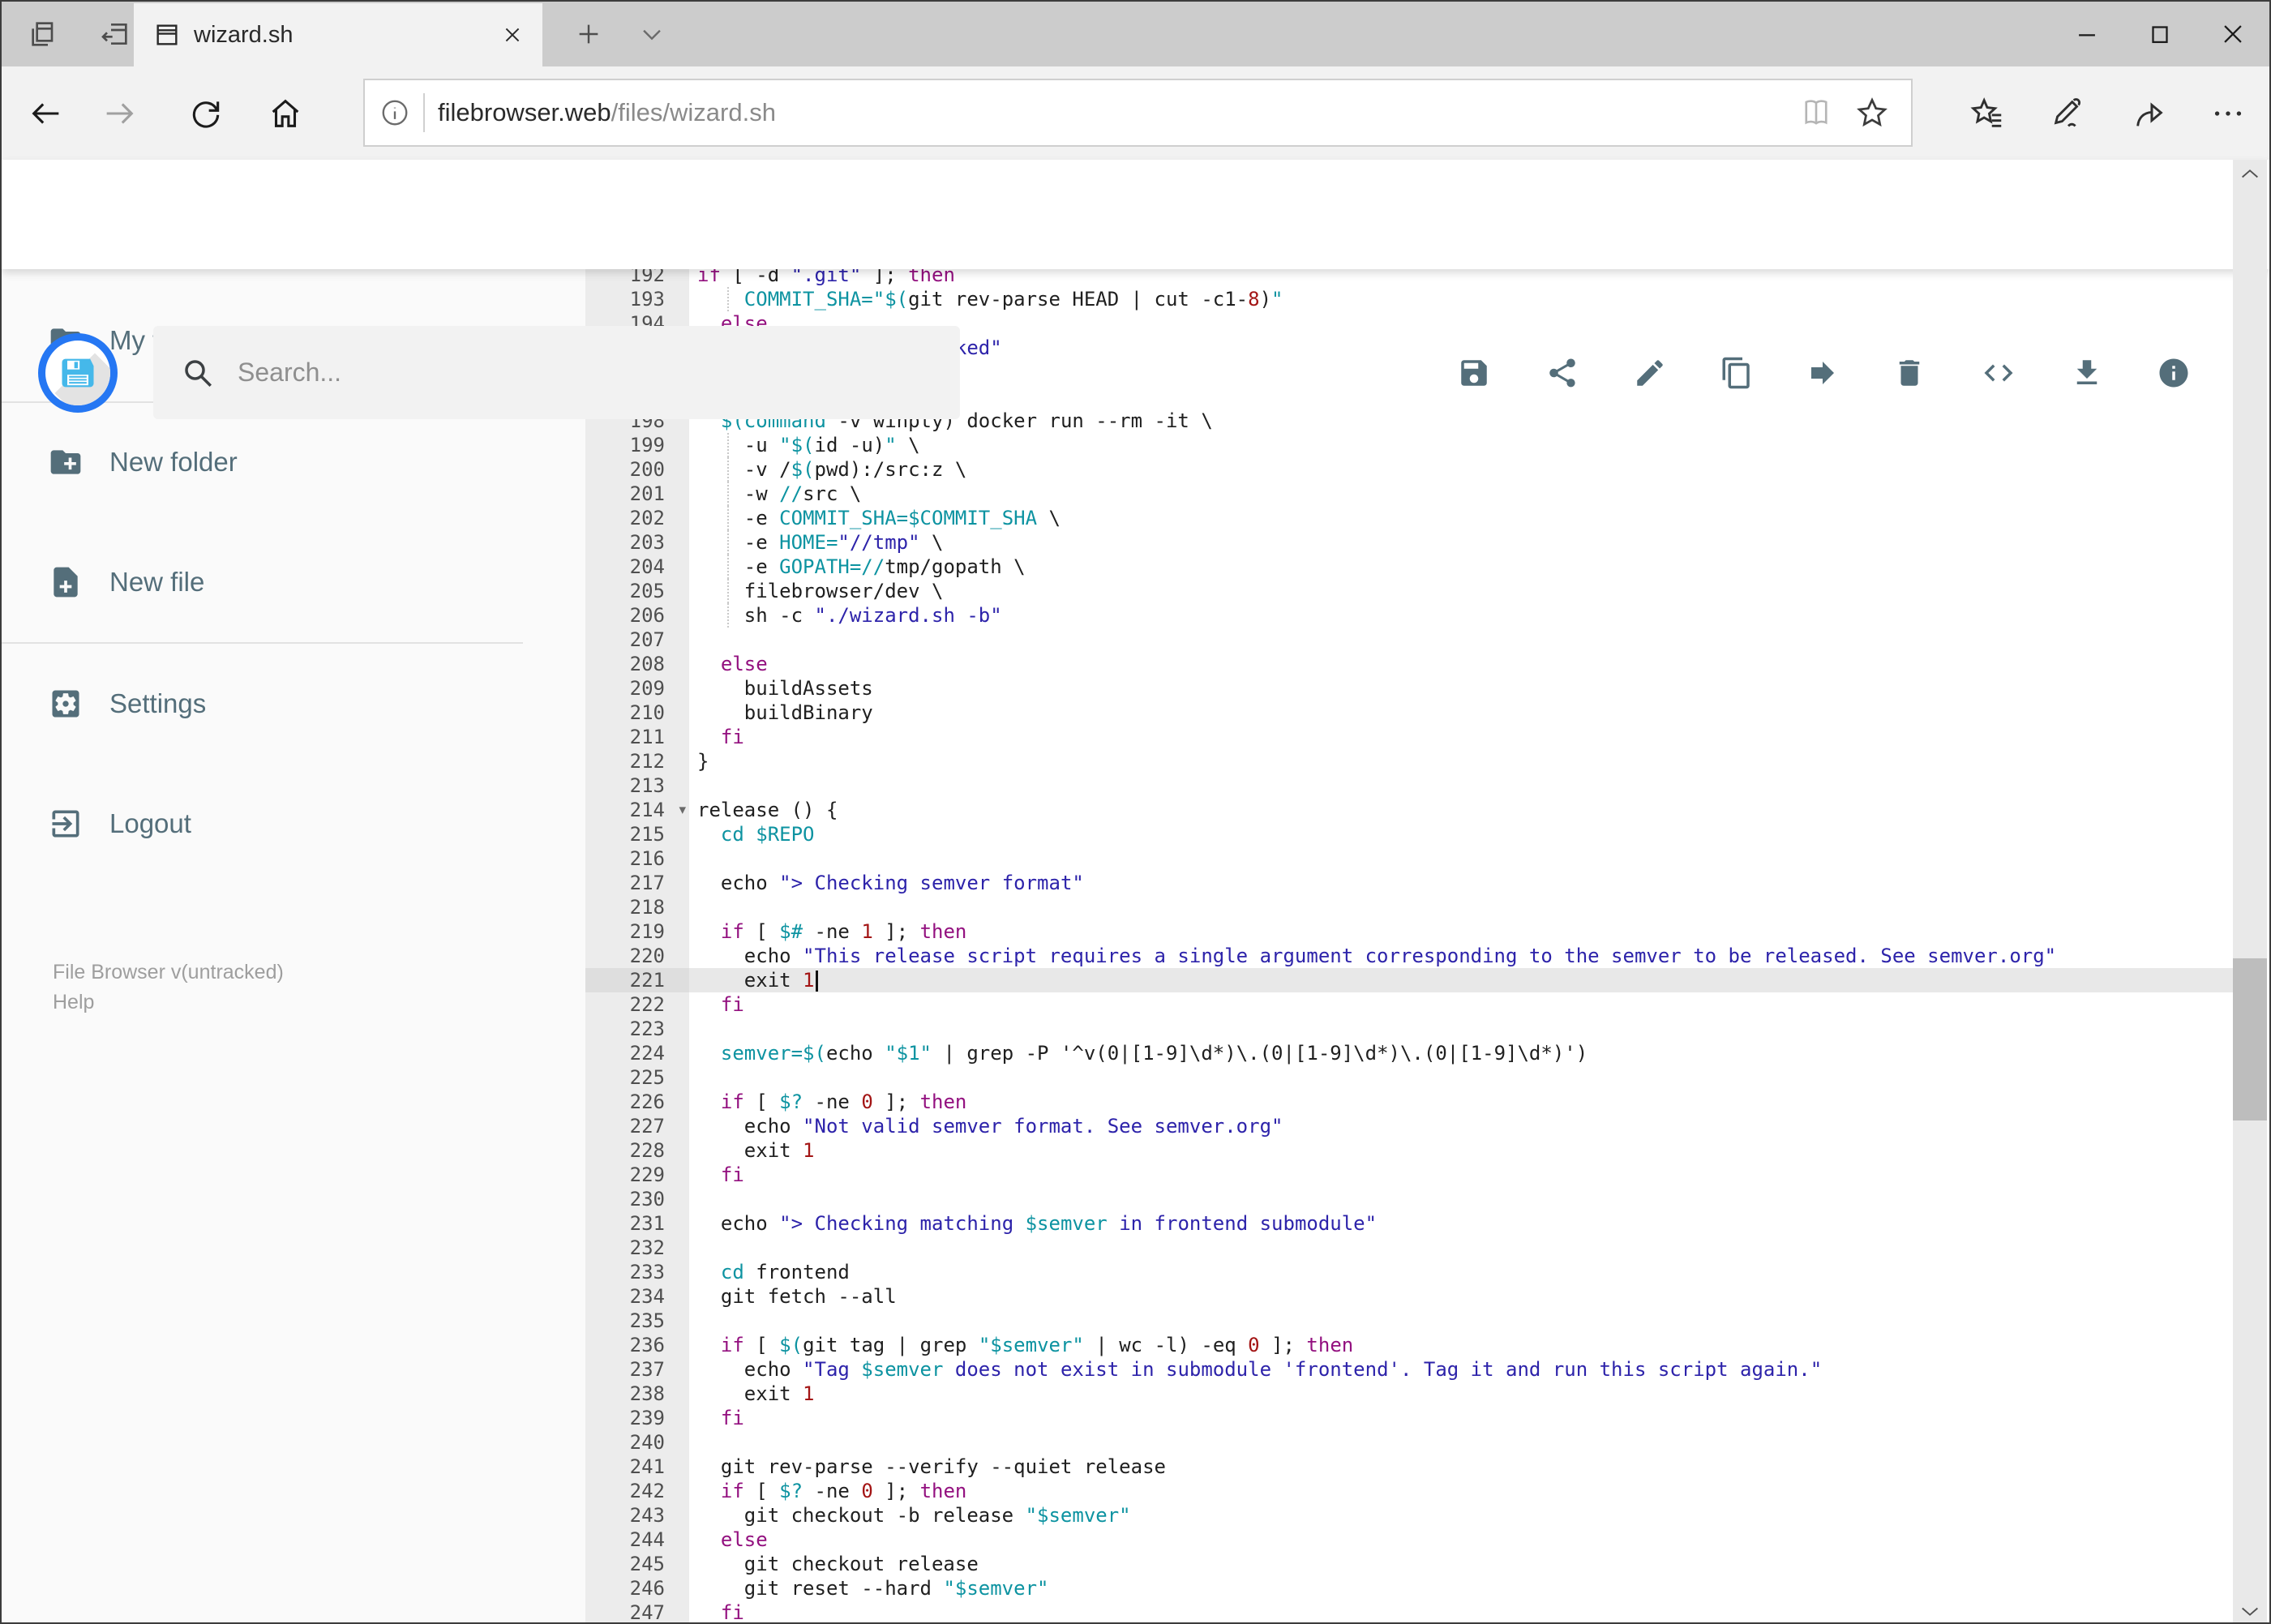 This screenshot has height=1624, width=2271. I want to click on code-line: 234 git fetch --all, so click(1410, 1296).